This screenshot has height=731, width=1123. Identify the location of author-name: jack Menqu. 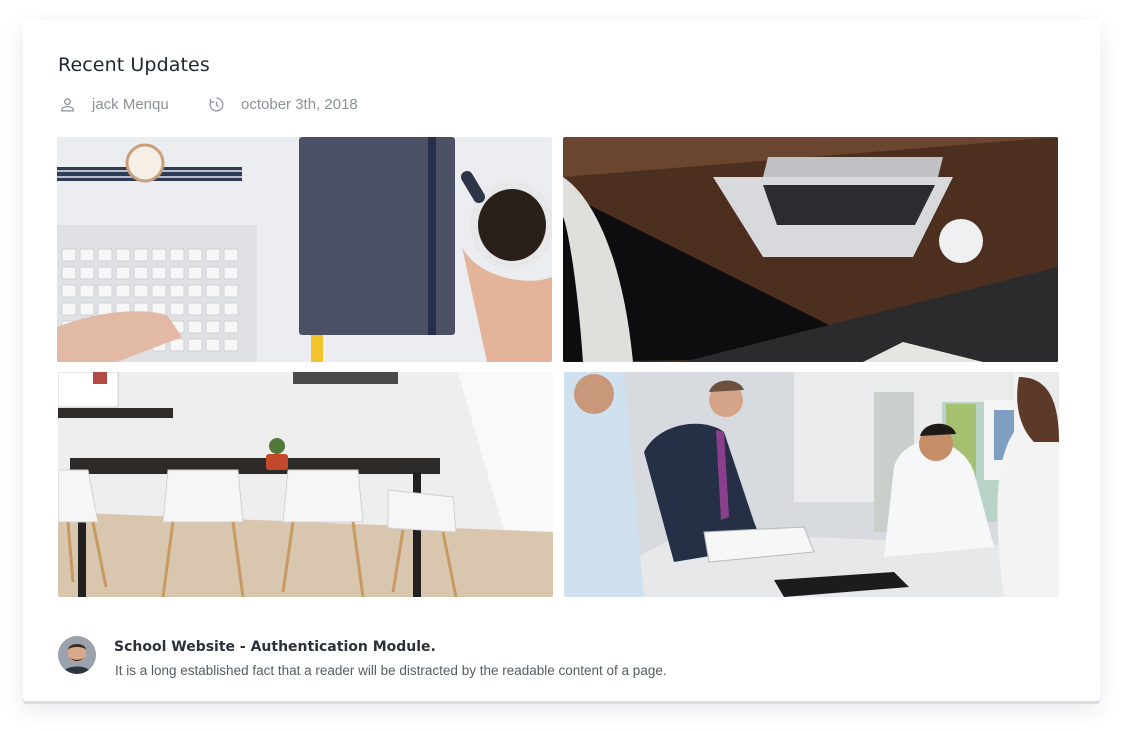
(130, 104).